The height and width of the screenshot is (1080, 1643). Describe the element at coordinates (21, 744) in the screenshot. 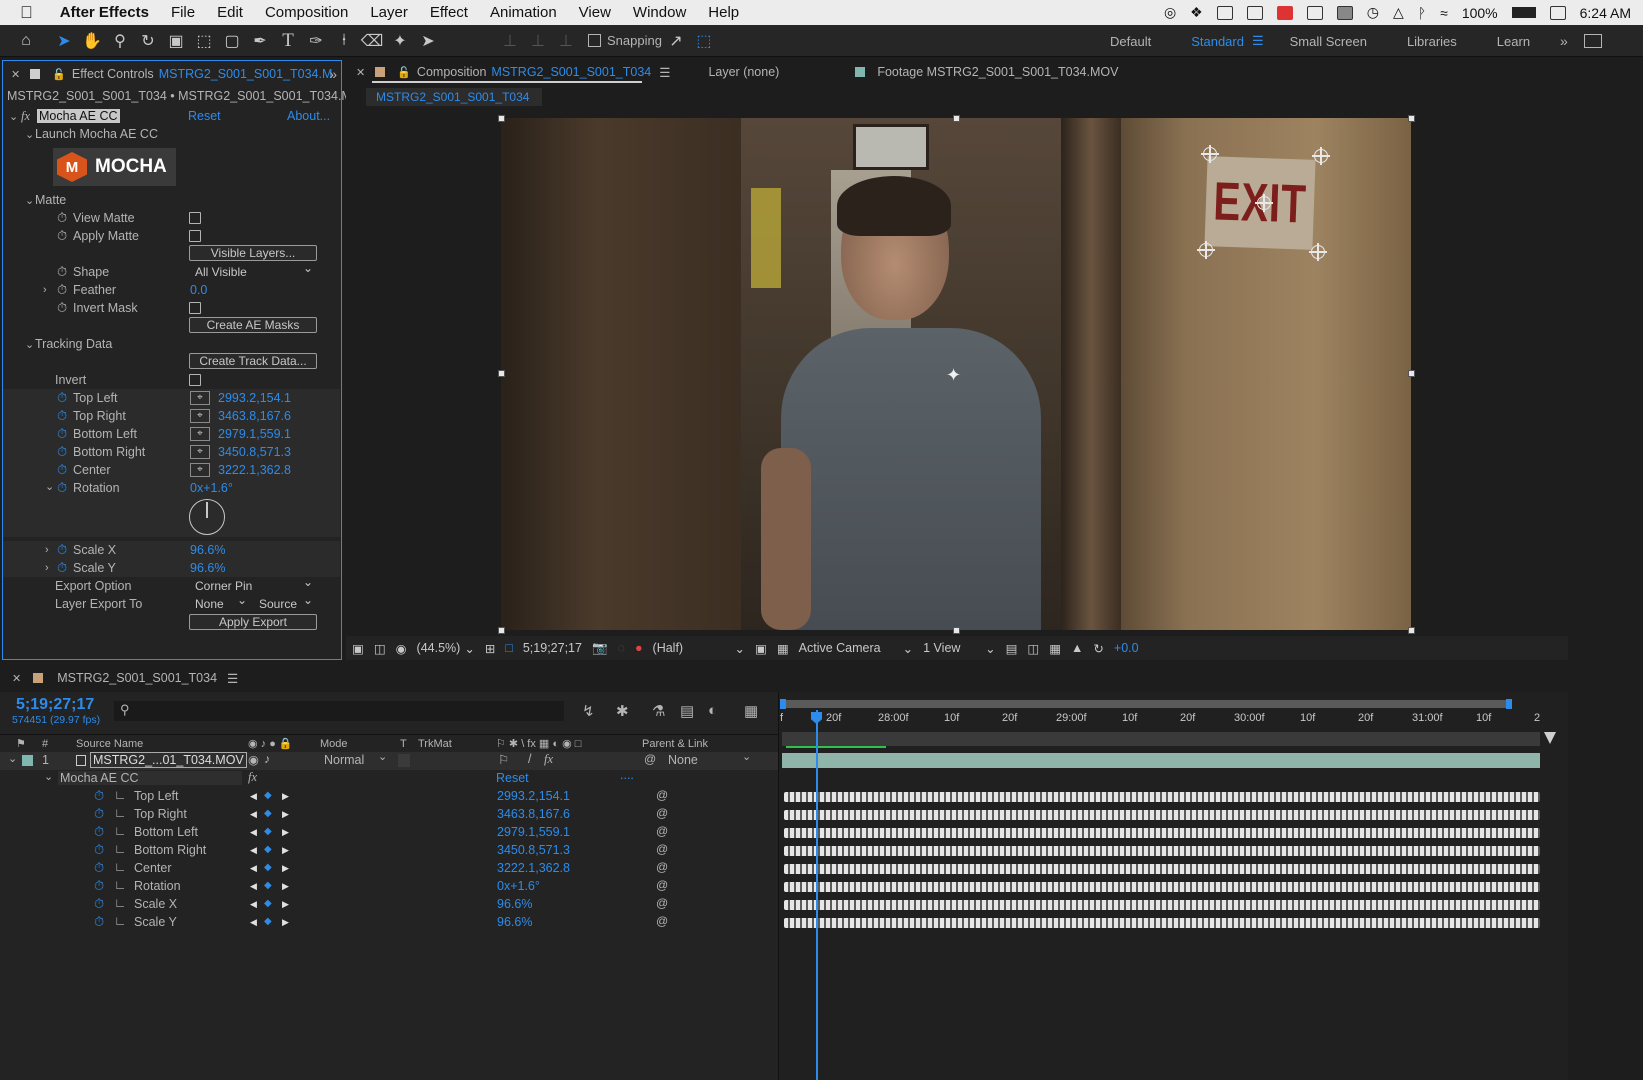

I see `label-tag-icon: ⚑` at that location.